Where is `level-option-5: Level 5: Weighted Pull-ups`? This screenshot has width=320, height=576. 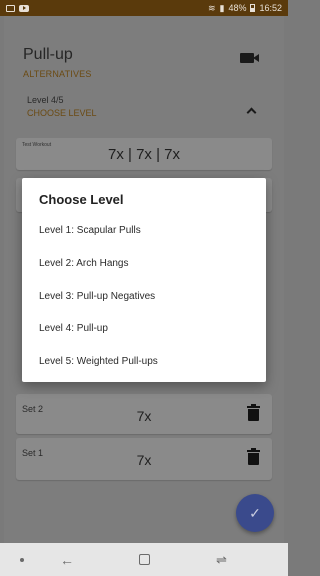
level-option-5: Level 5: Weighted Pull-ups is located at coordinates (98, 361).